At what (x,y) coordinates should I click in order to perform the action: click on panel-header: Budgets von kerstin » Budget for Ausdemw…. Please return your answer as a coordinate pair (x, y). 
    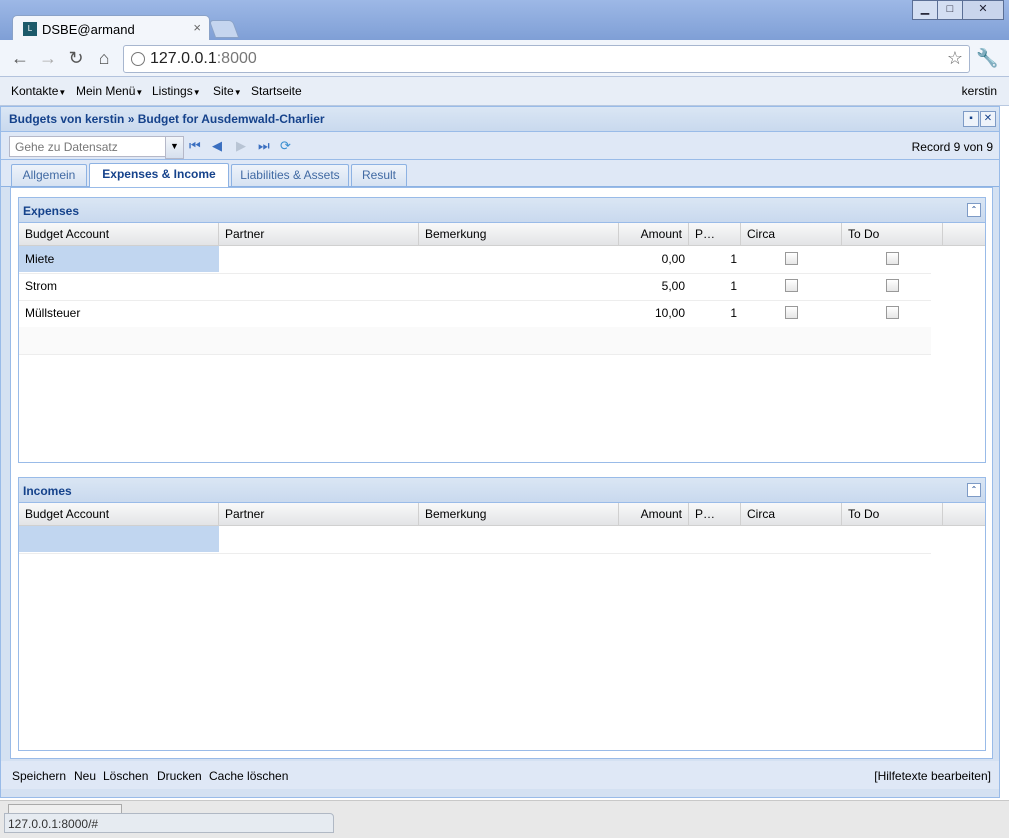
    Looking at the image, I should click on (500, 119).